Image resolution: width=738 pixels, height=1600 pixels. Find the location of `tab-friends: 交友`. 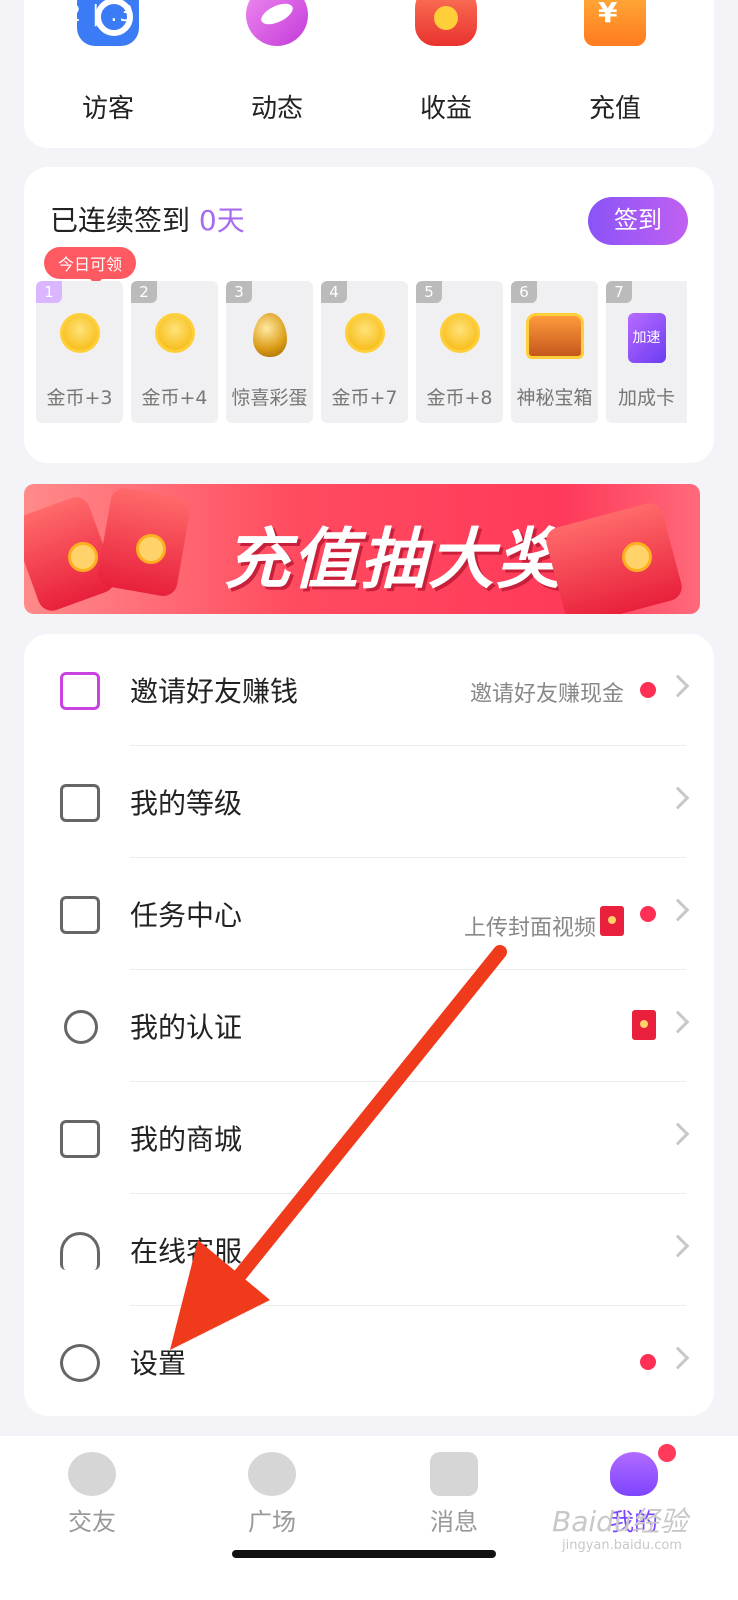

tab-friends: 交友 is located at coordinates (92, 1496).